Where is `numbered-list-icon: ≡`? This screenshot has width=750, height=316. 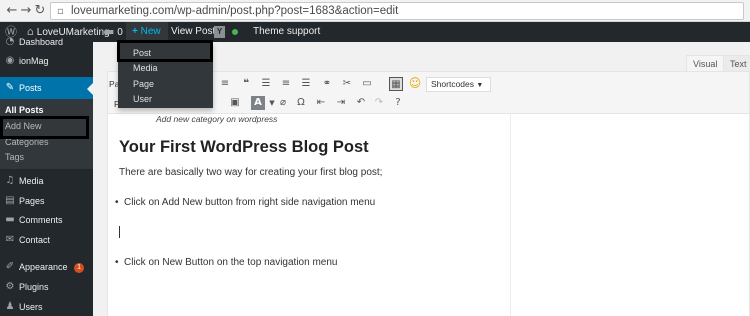 numbered-list-icon: ≡ is located at coordinates (225, 84).